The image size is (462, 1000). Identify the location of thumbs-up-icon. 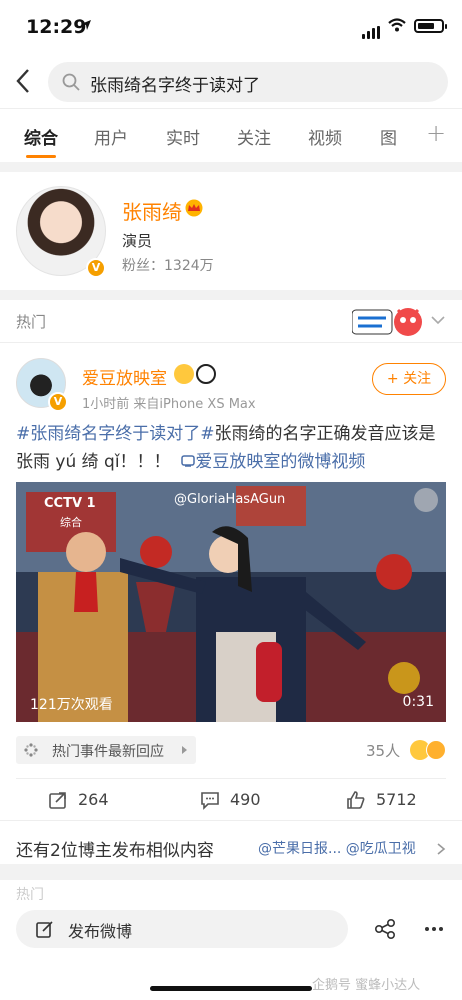
(356, 800).